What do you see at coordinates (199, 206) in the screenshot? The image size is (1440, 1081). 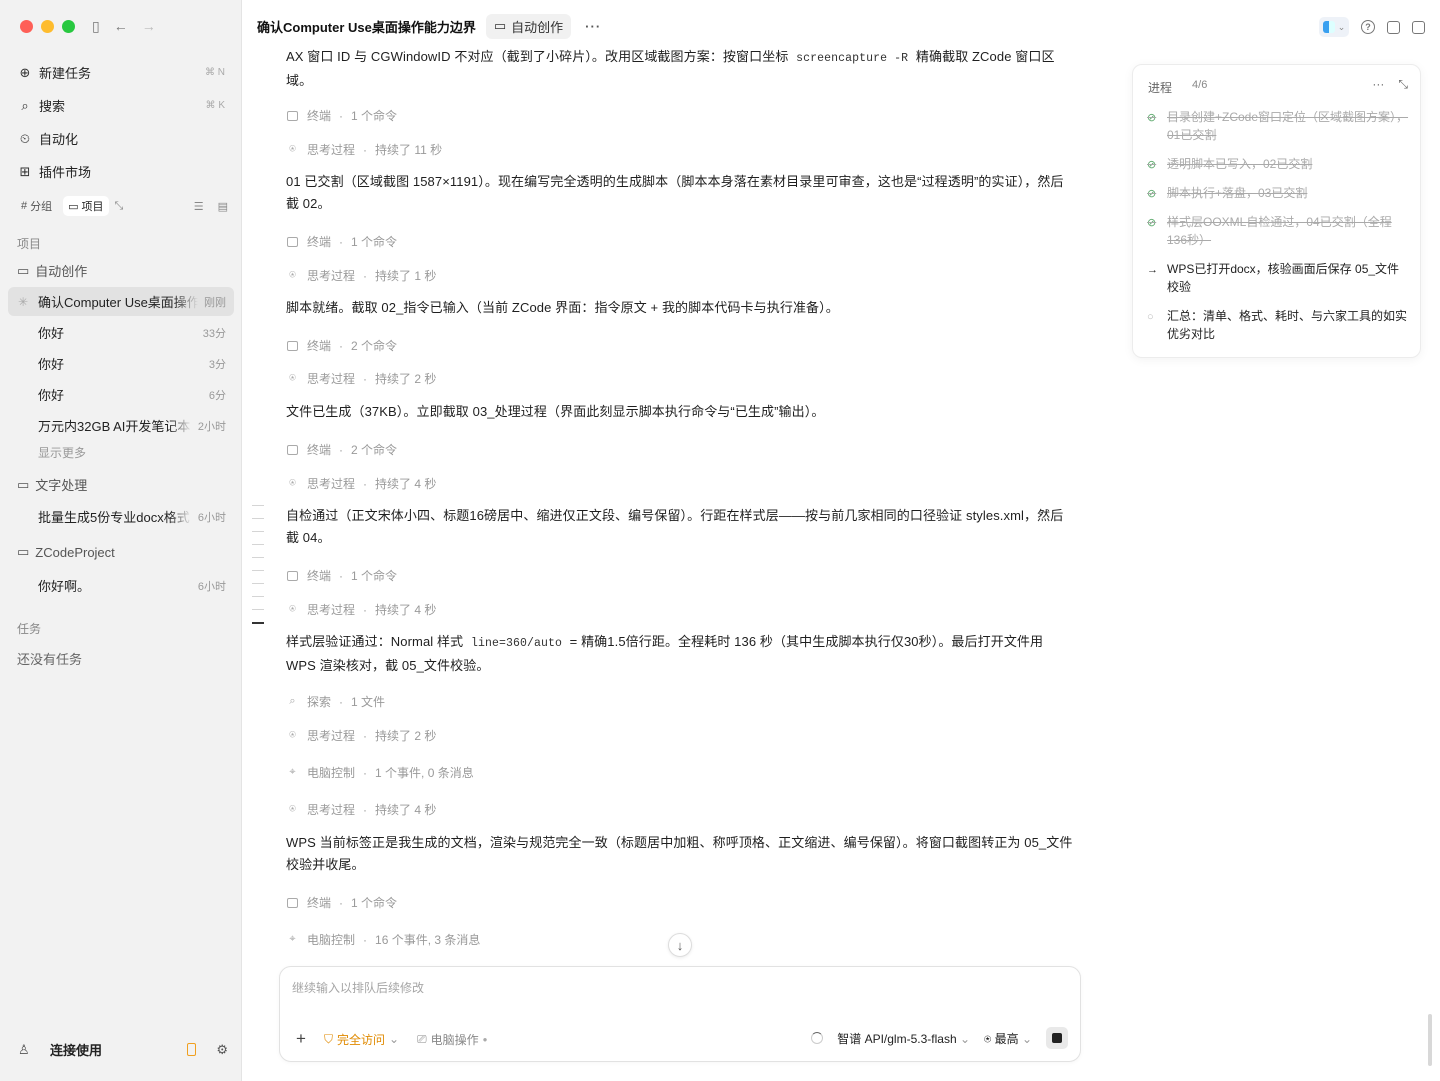 I see `filter-icon: ☰` at bounding box center [199, 206].